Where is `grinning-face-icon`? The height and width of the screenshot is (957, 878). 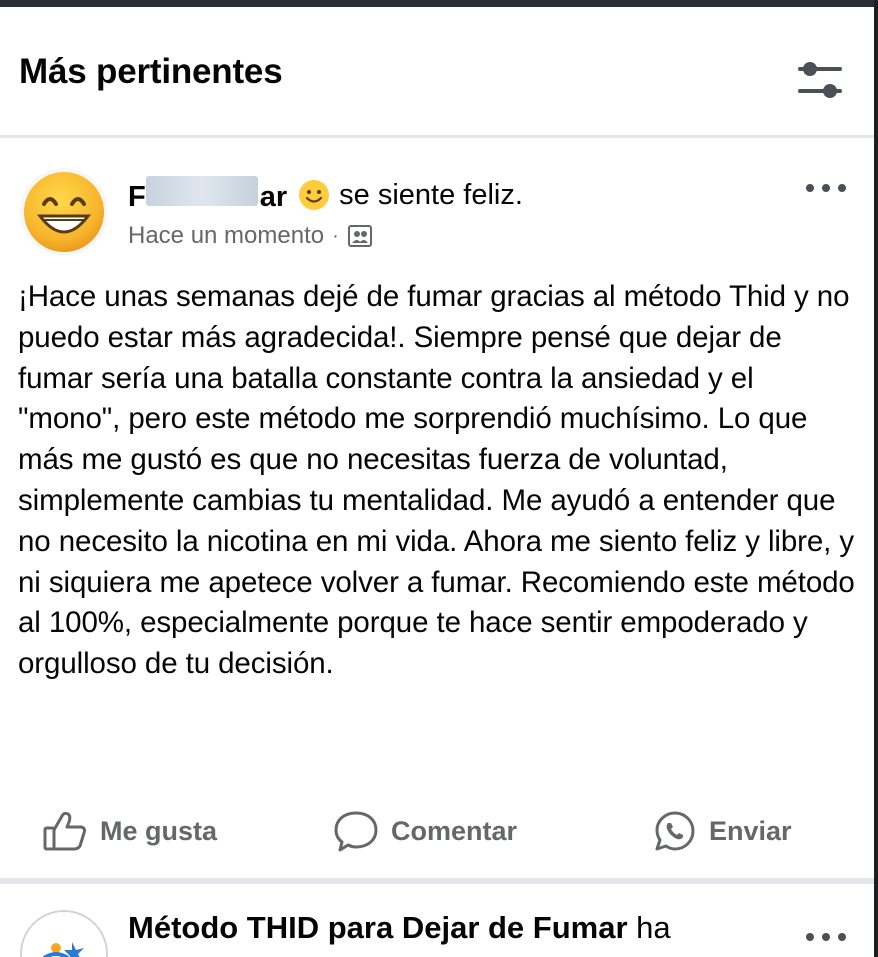 grinning-face-icon is located at coordinates (64, 212).